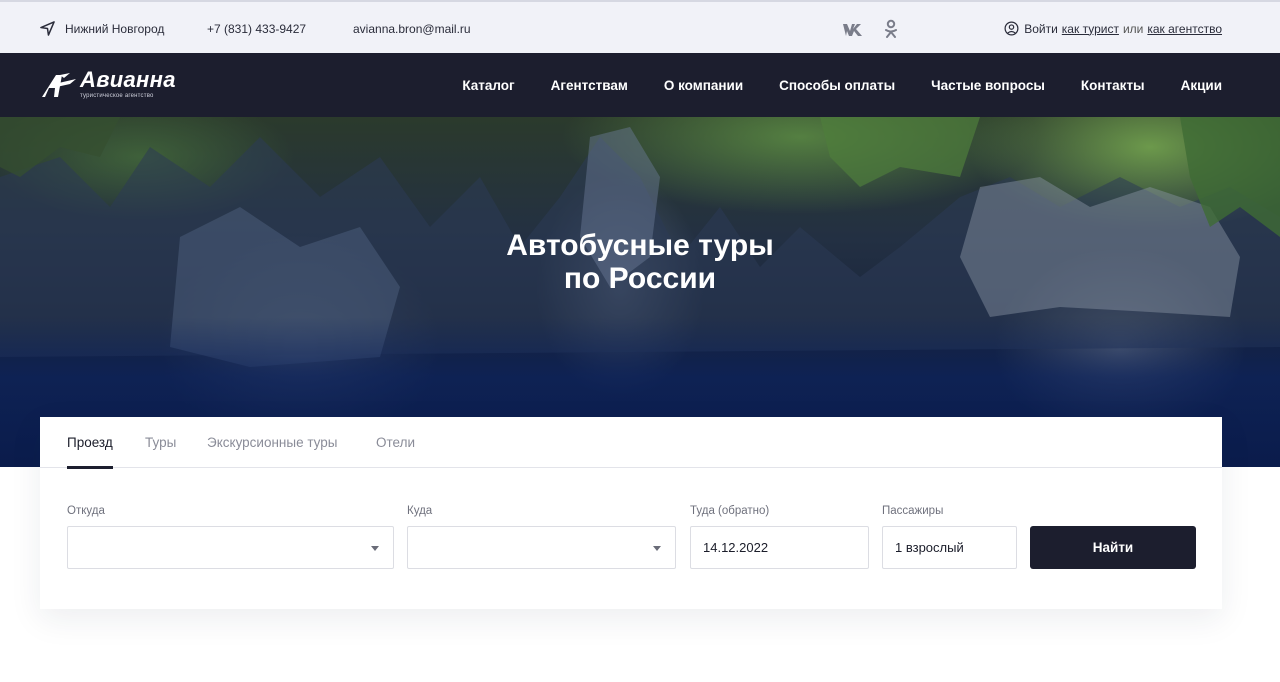  I want to click on nav-item-about: О компании, so click(703, 85).